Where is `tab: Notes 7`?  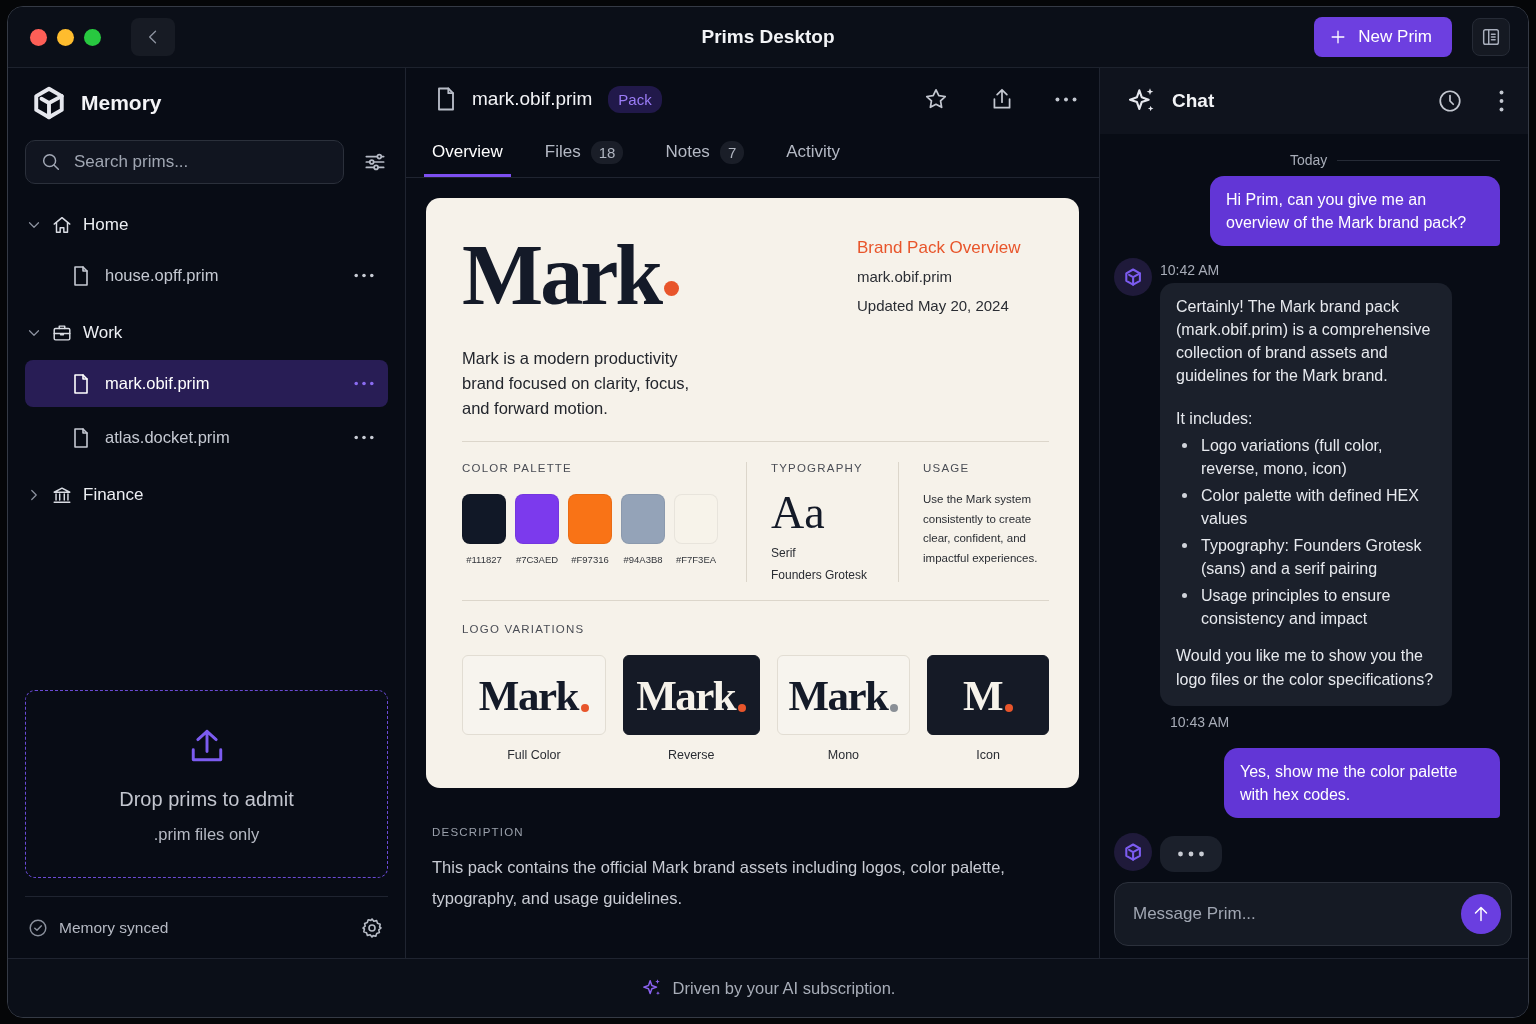
tab: Notes 7 is located at coordinates (705, 153).